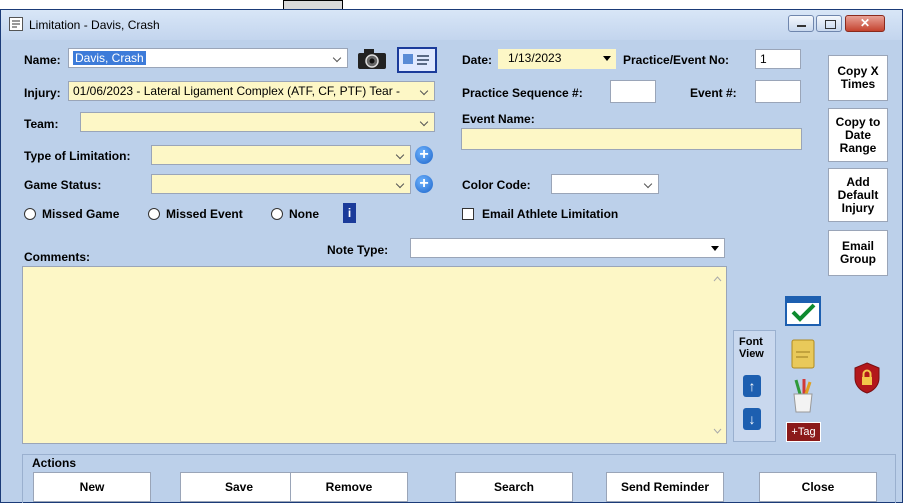  Describe the element at coordinates (313, 4) in the screenshot. I see `background-tab` at that location.